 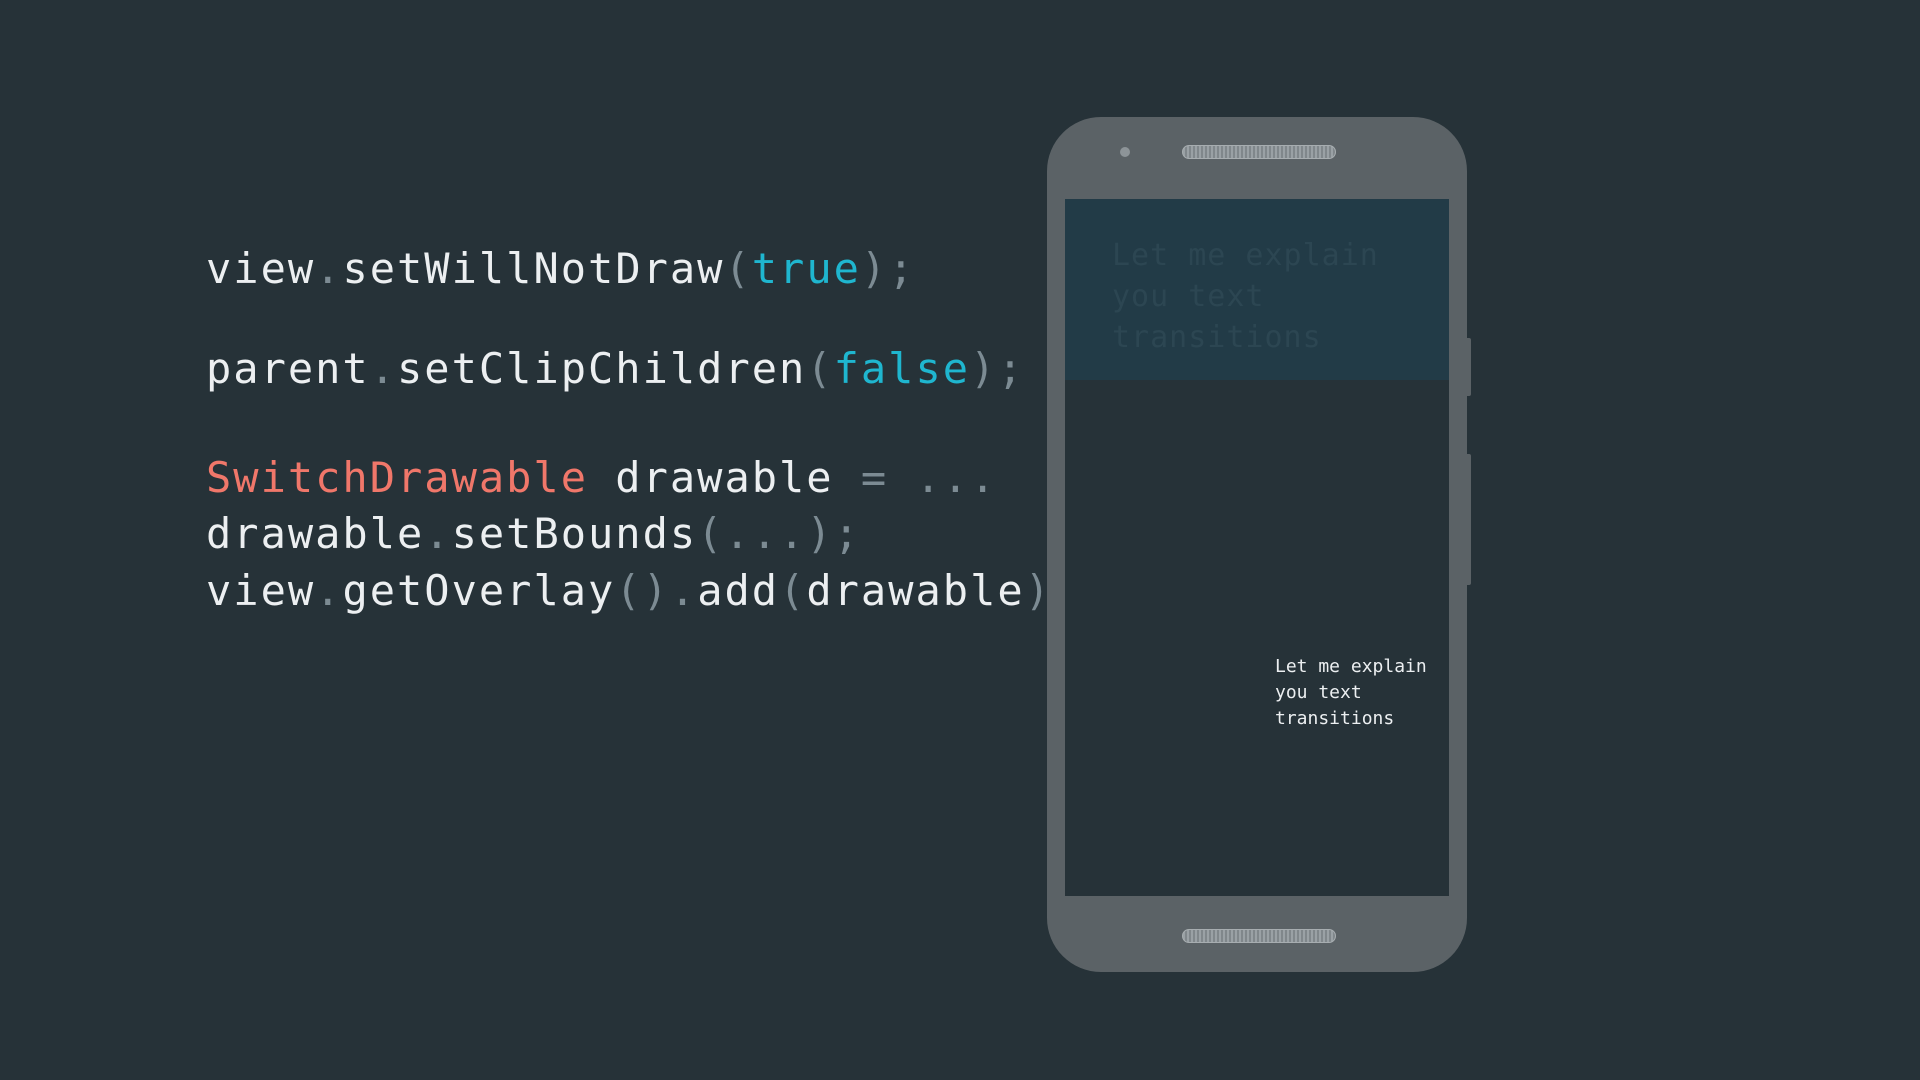 What do you see at coordinates (1259, 152) in the screenshot?
I see `top-speaker-grille` at bounding box center [1259, 152].